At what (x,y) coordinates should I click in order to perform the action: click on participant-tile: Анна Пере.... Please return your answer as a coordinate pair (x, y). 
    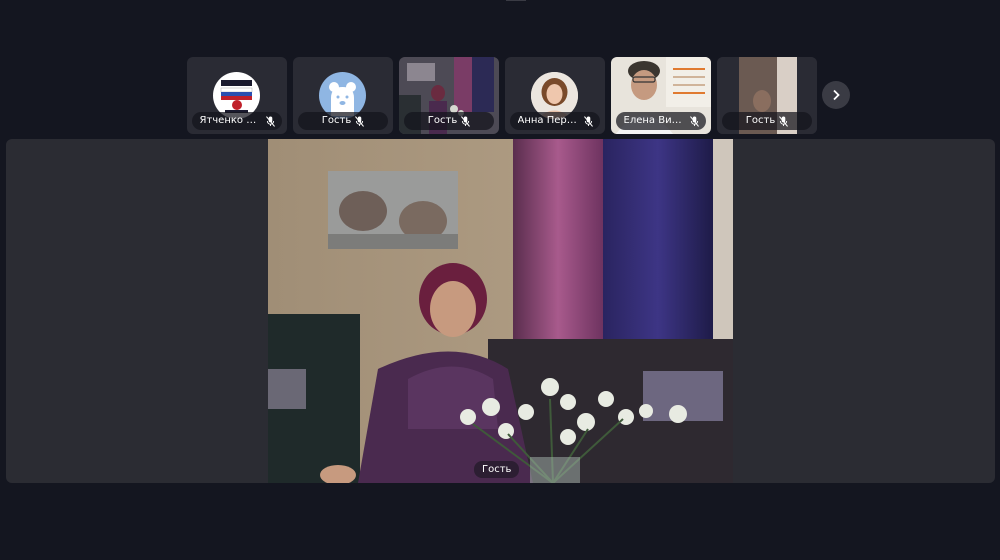
    Looking at the image, I should click on (555, 95).